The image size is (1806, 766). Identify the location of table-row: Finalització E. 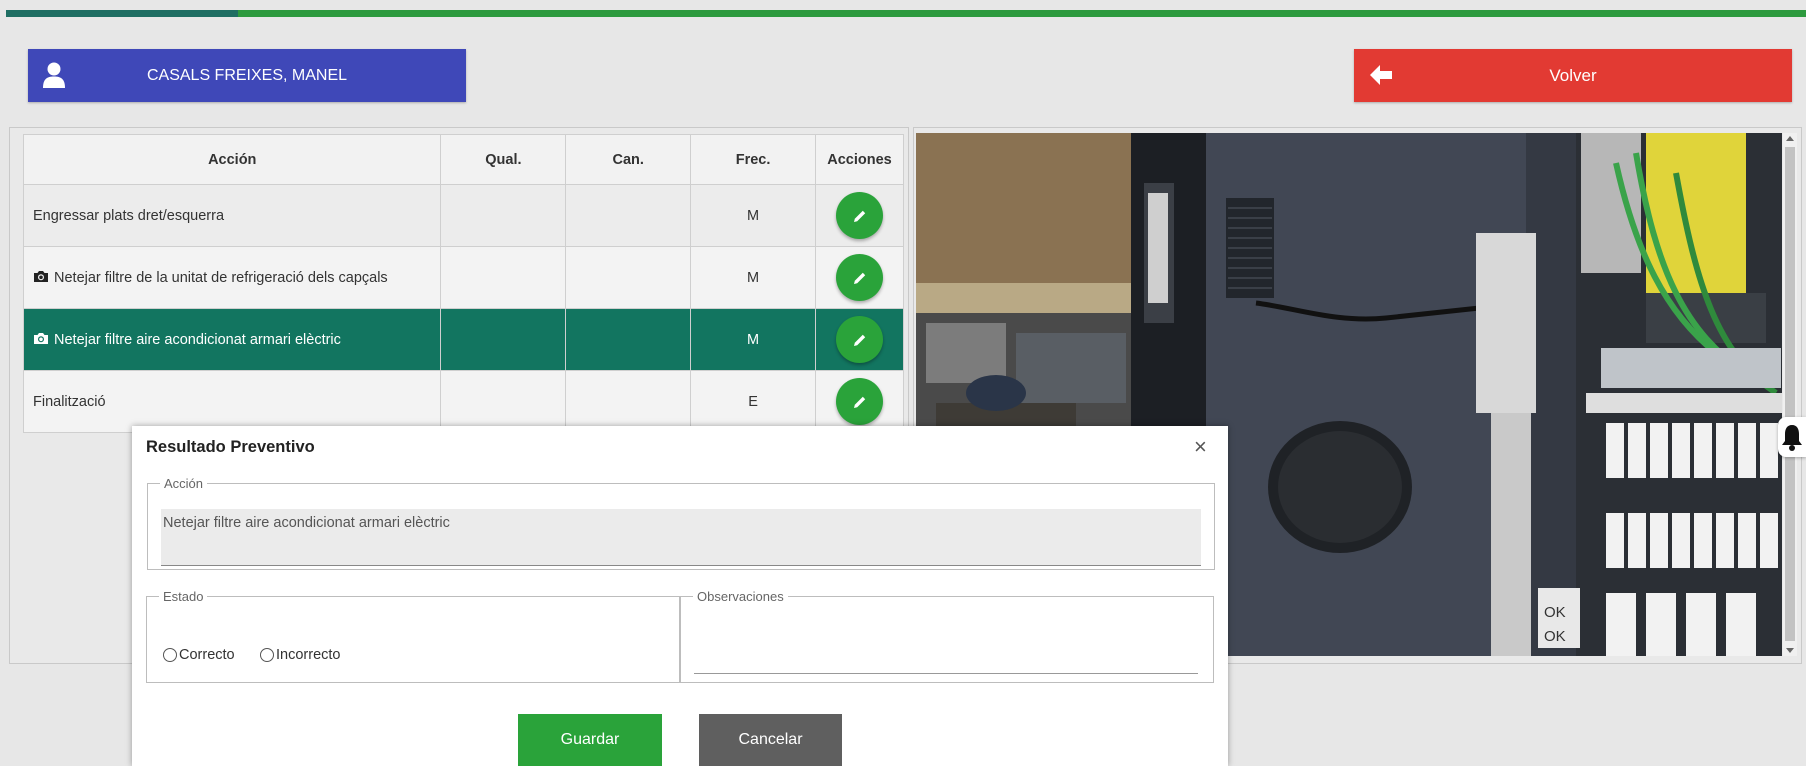
(463, 401).